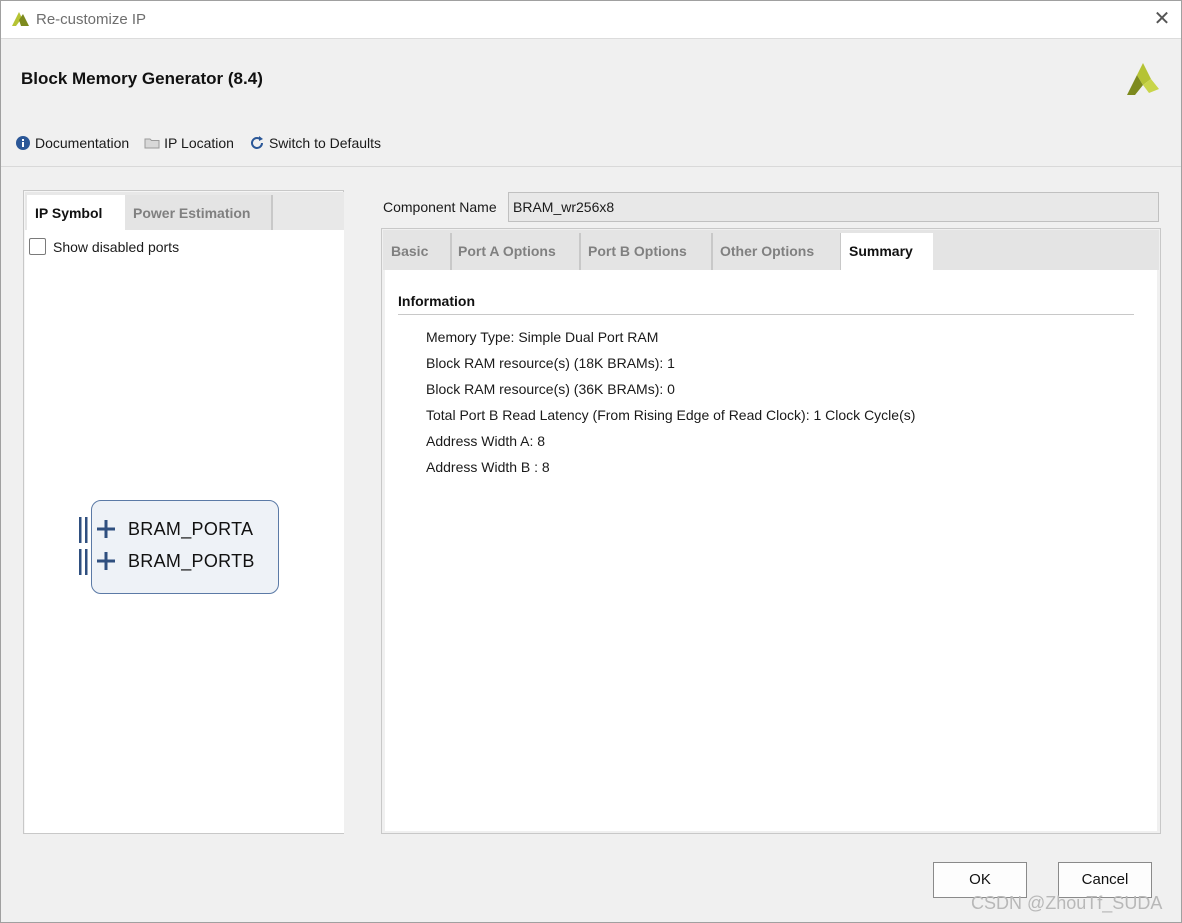  I want to click on folder-icon, so click(152, 143).